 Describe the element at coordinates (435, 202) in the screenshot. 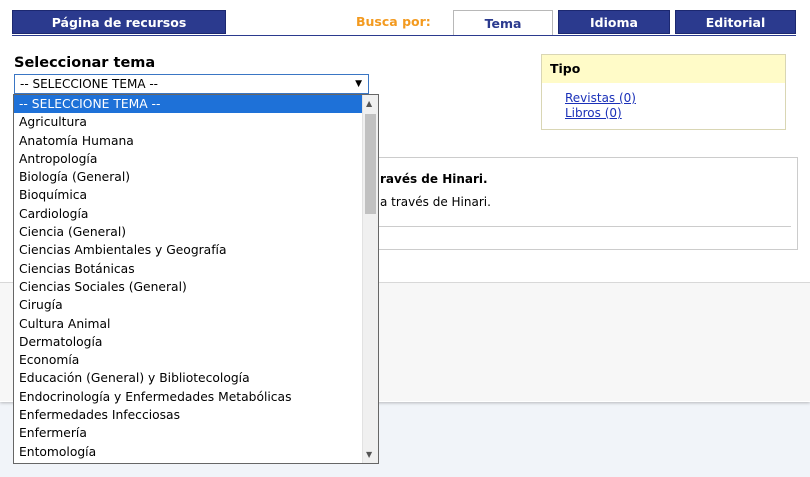

I see `results-text: a través de Hinari.` at that location.